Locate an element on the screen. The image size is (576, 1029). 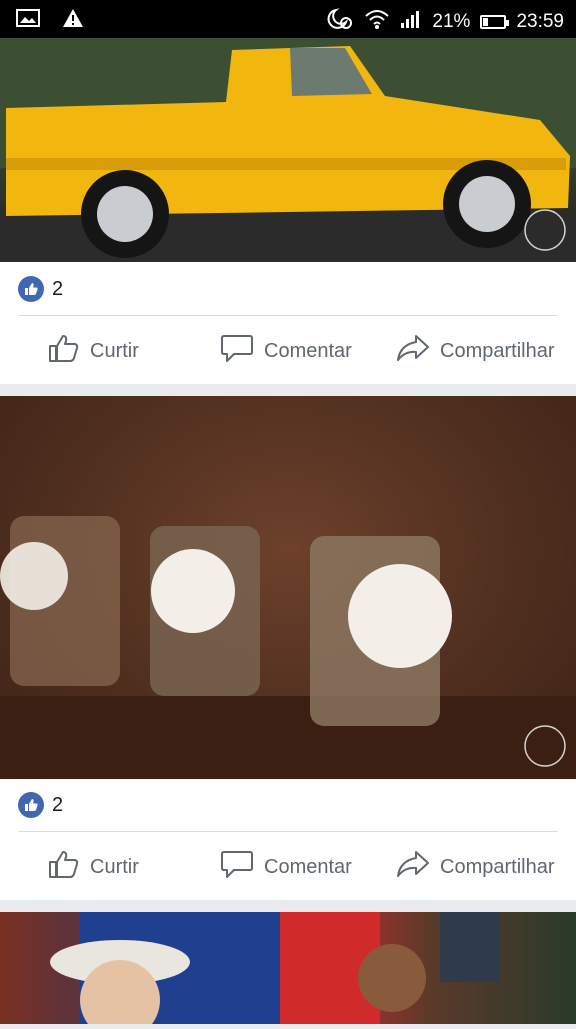
status-time: 23:59 is located at coordinates (540, 21).